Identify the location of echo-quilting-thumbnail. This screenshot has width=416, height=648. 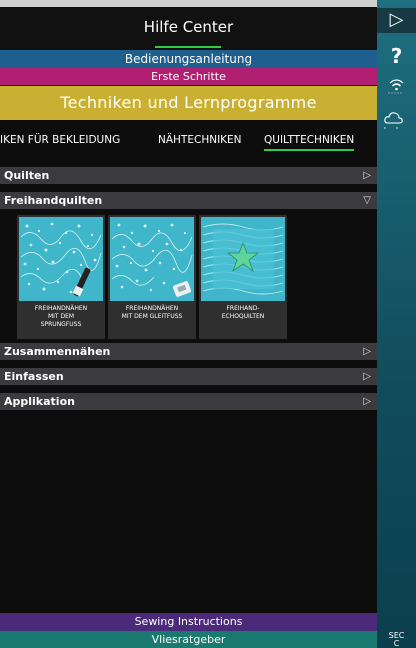
(243, 259).